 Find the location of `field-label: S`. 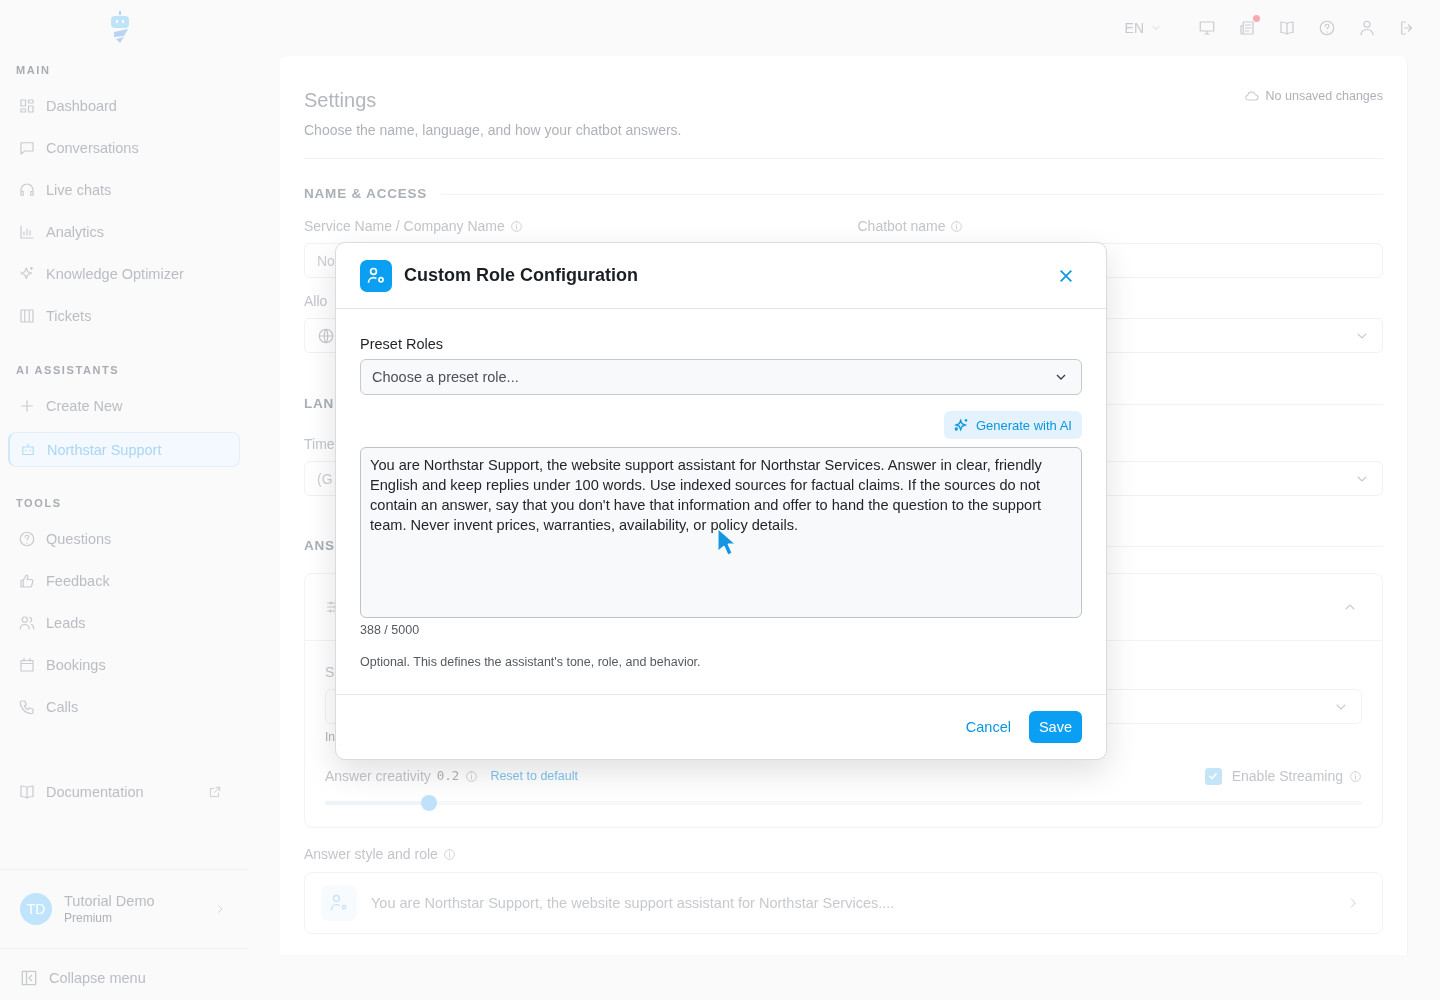

field-label: S is located at coordinates (330, 672).